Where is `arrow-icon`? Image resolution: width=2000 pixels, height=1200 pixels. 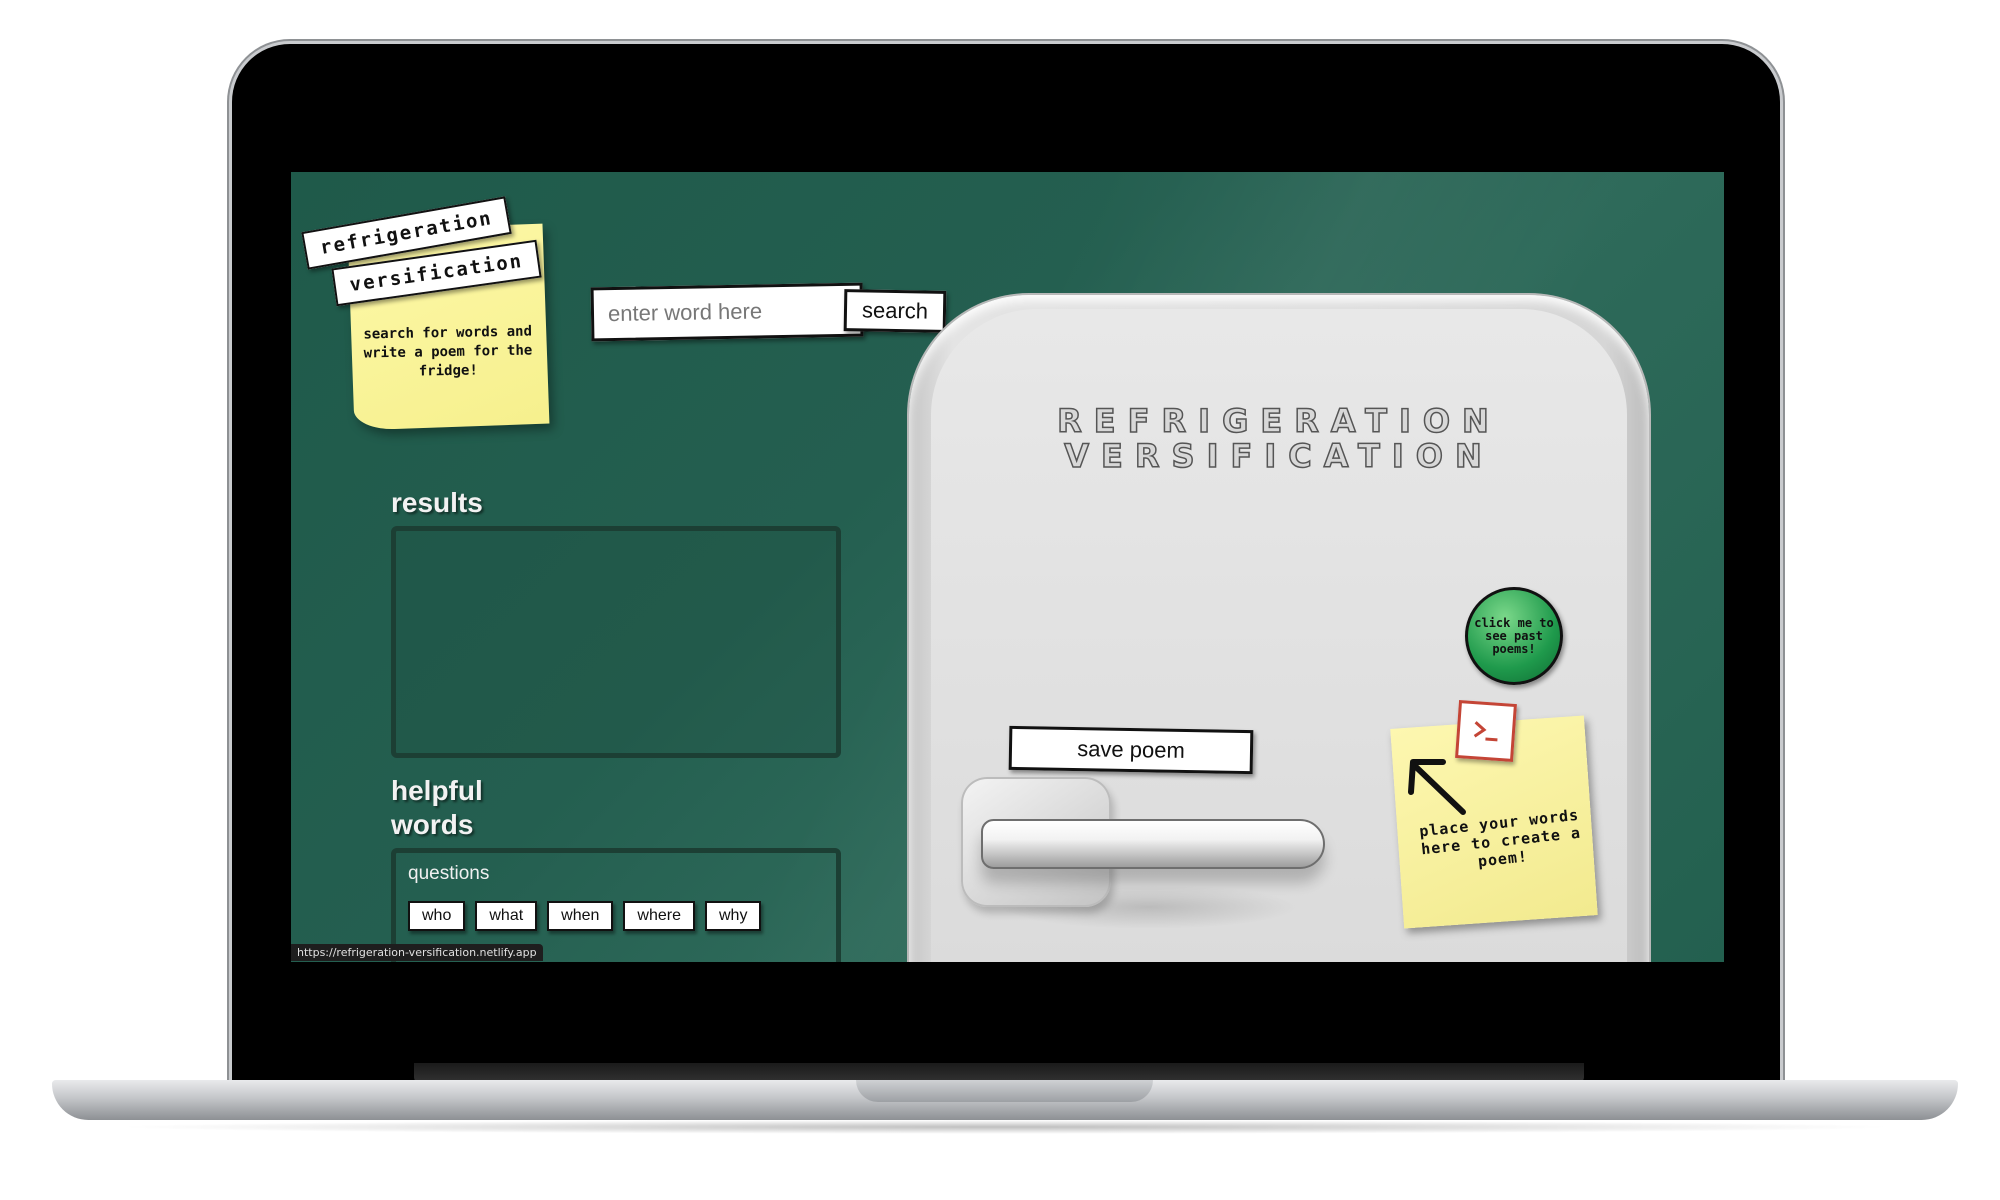
arrow-icon is located at coordinates (1437, 787).